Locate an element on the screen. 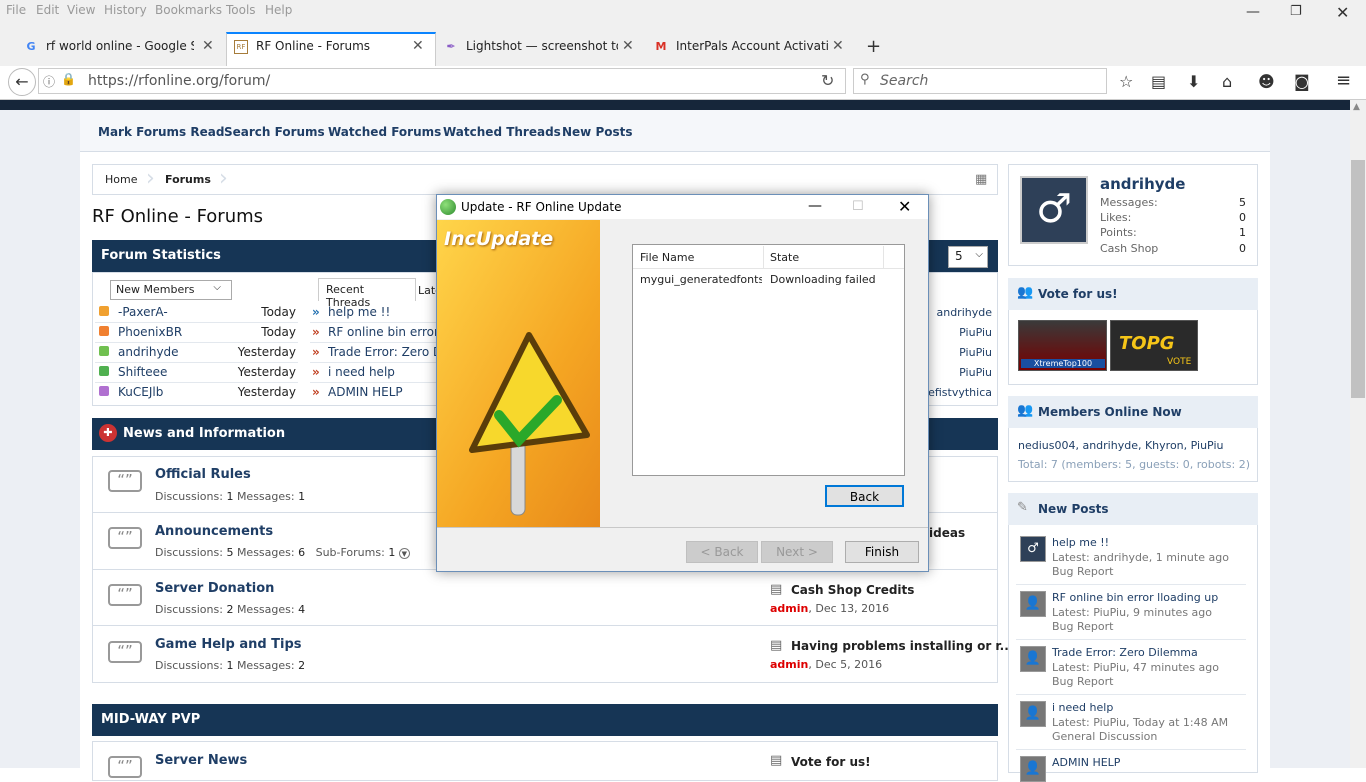 The width and height of the screenshot is (1366, 782). member-name: PhoenixBR is located at coordinates (150, 332).